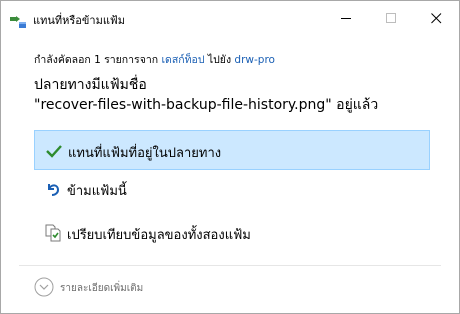 Image resolution: width=460 pixels, height=314 pixels. What do you see at coordinates (79, 20) in the screenshot?
I see `window-title: แทนที่หรือข้ามแฟ้ม` at bounding box center [79, 20].